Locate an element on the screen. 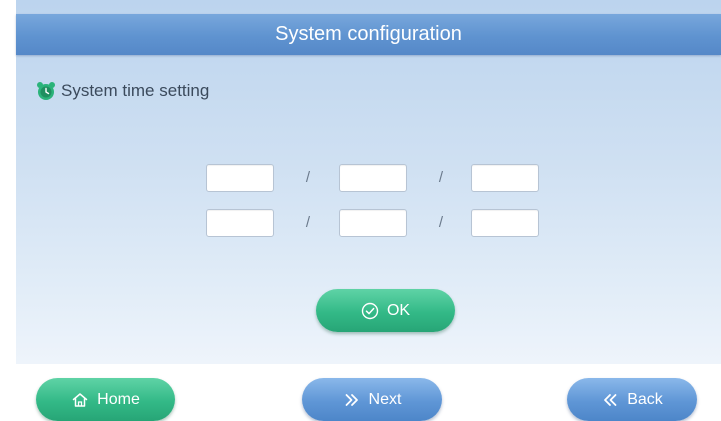  second-input is located at coordinates (505, 223).